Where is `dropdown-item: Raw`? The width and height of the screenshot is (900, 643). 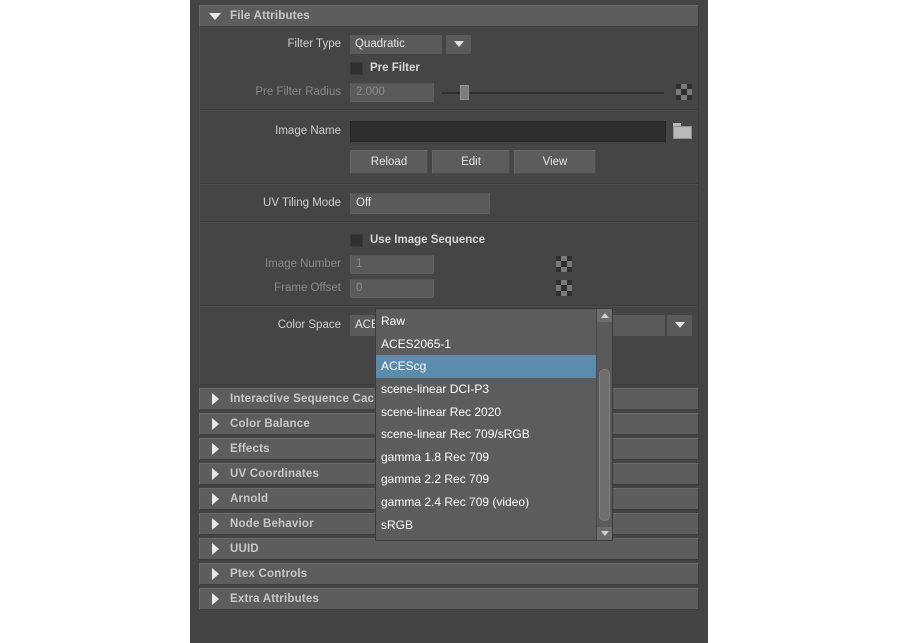
dropdown-item: Raw is located at coordinates (486, 321).